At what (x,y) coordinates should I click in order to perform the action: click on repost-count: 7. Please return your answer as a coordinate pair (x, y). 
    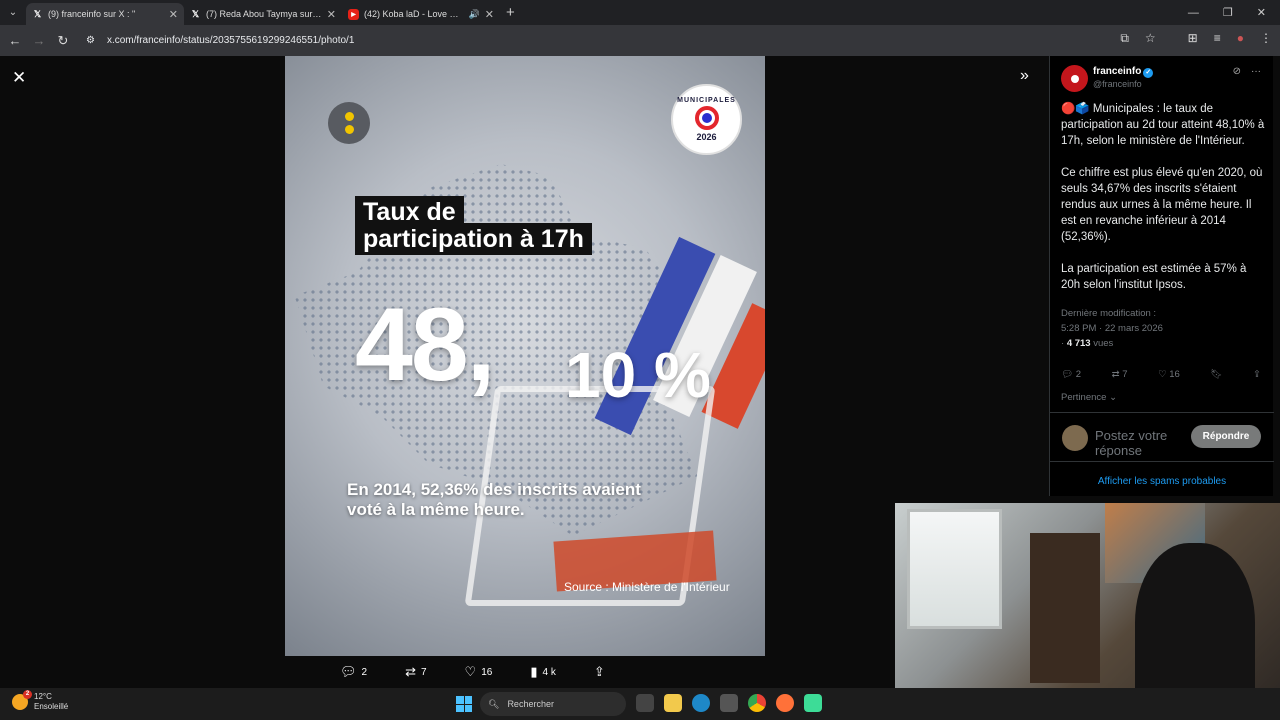
    Looking at the image, I should click on (423, 672).